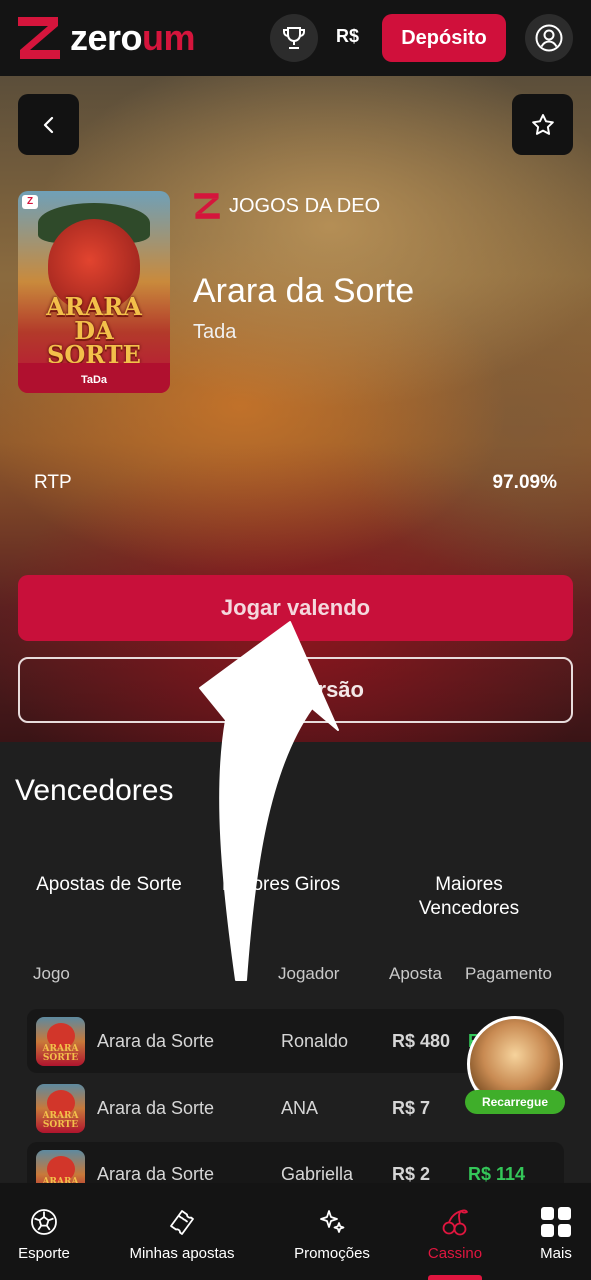 The image size is (591, 1280). I want to click on recarregue-widget: Recarregue, so click(515, 1069).